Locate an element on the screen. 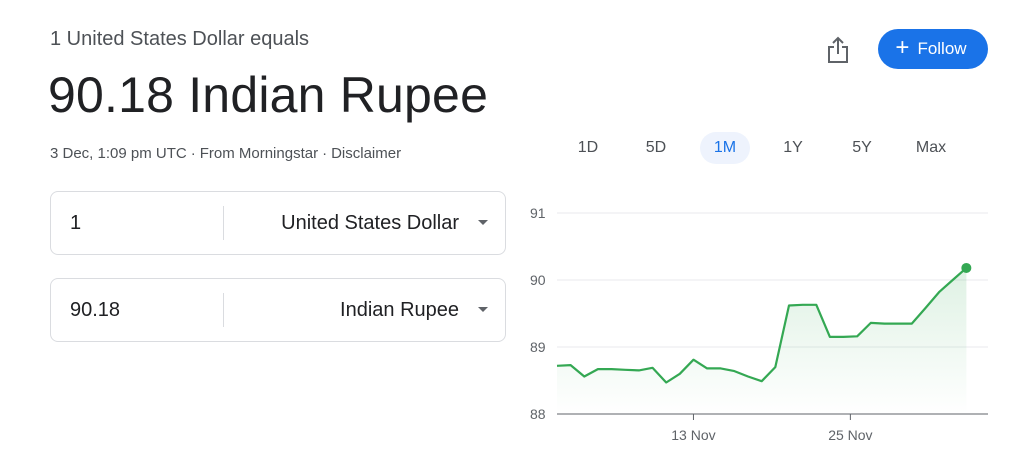 The width and height of the screenshot is (1024, 472). last-point-marker is located at coordinates (966, 267).